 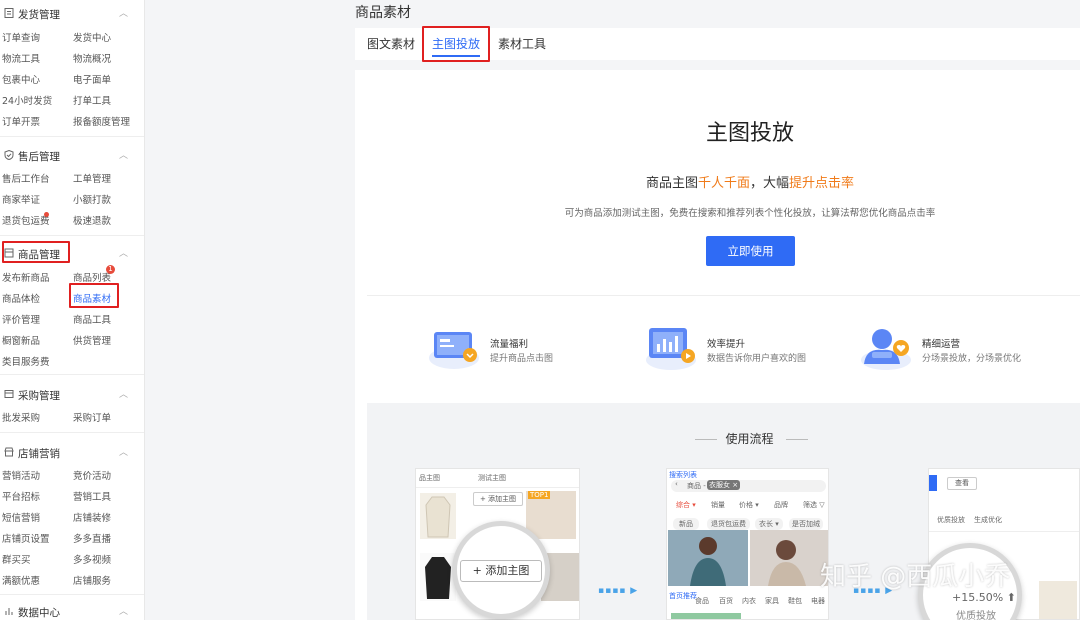 What do you see at coordinates (806, 524) in the screenshot?
I see `filter-chip: 是否加绒` at bounding box center [806, 524].